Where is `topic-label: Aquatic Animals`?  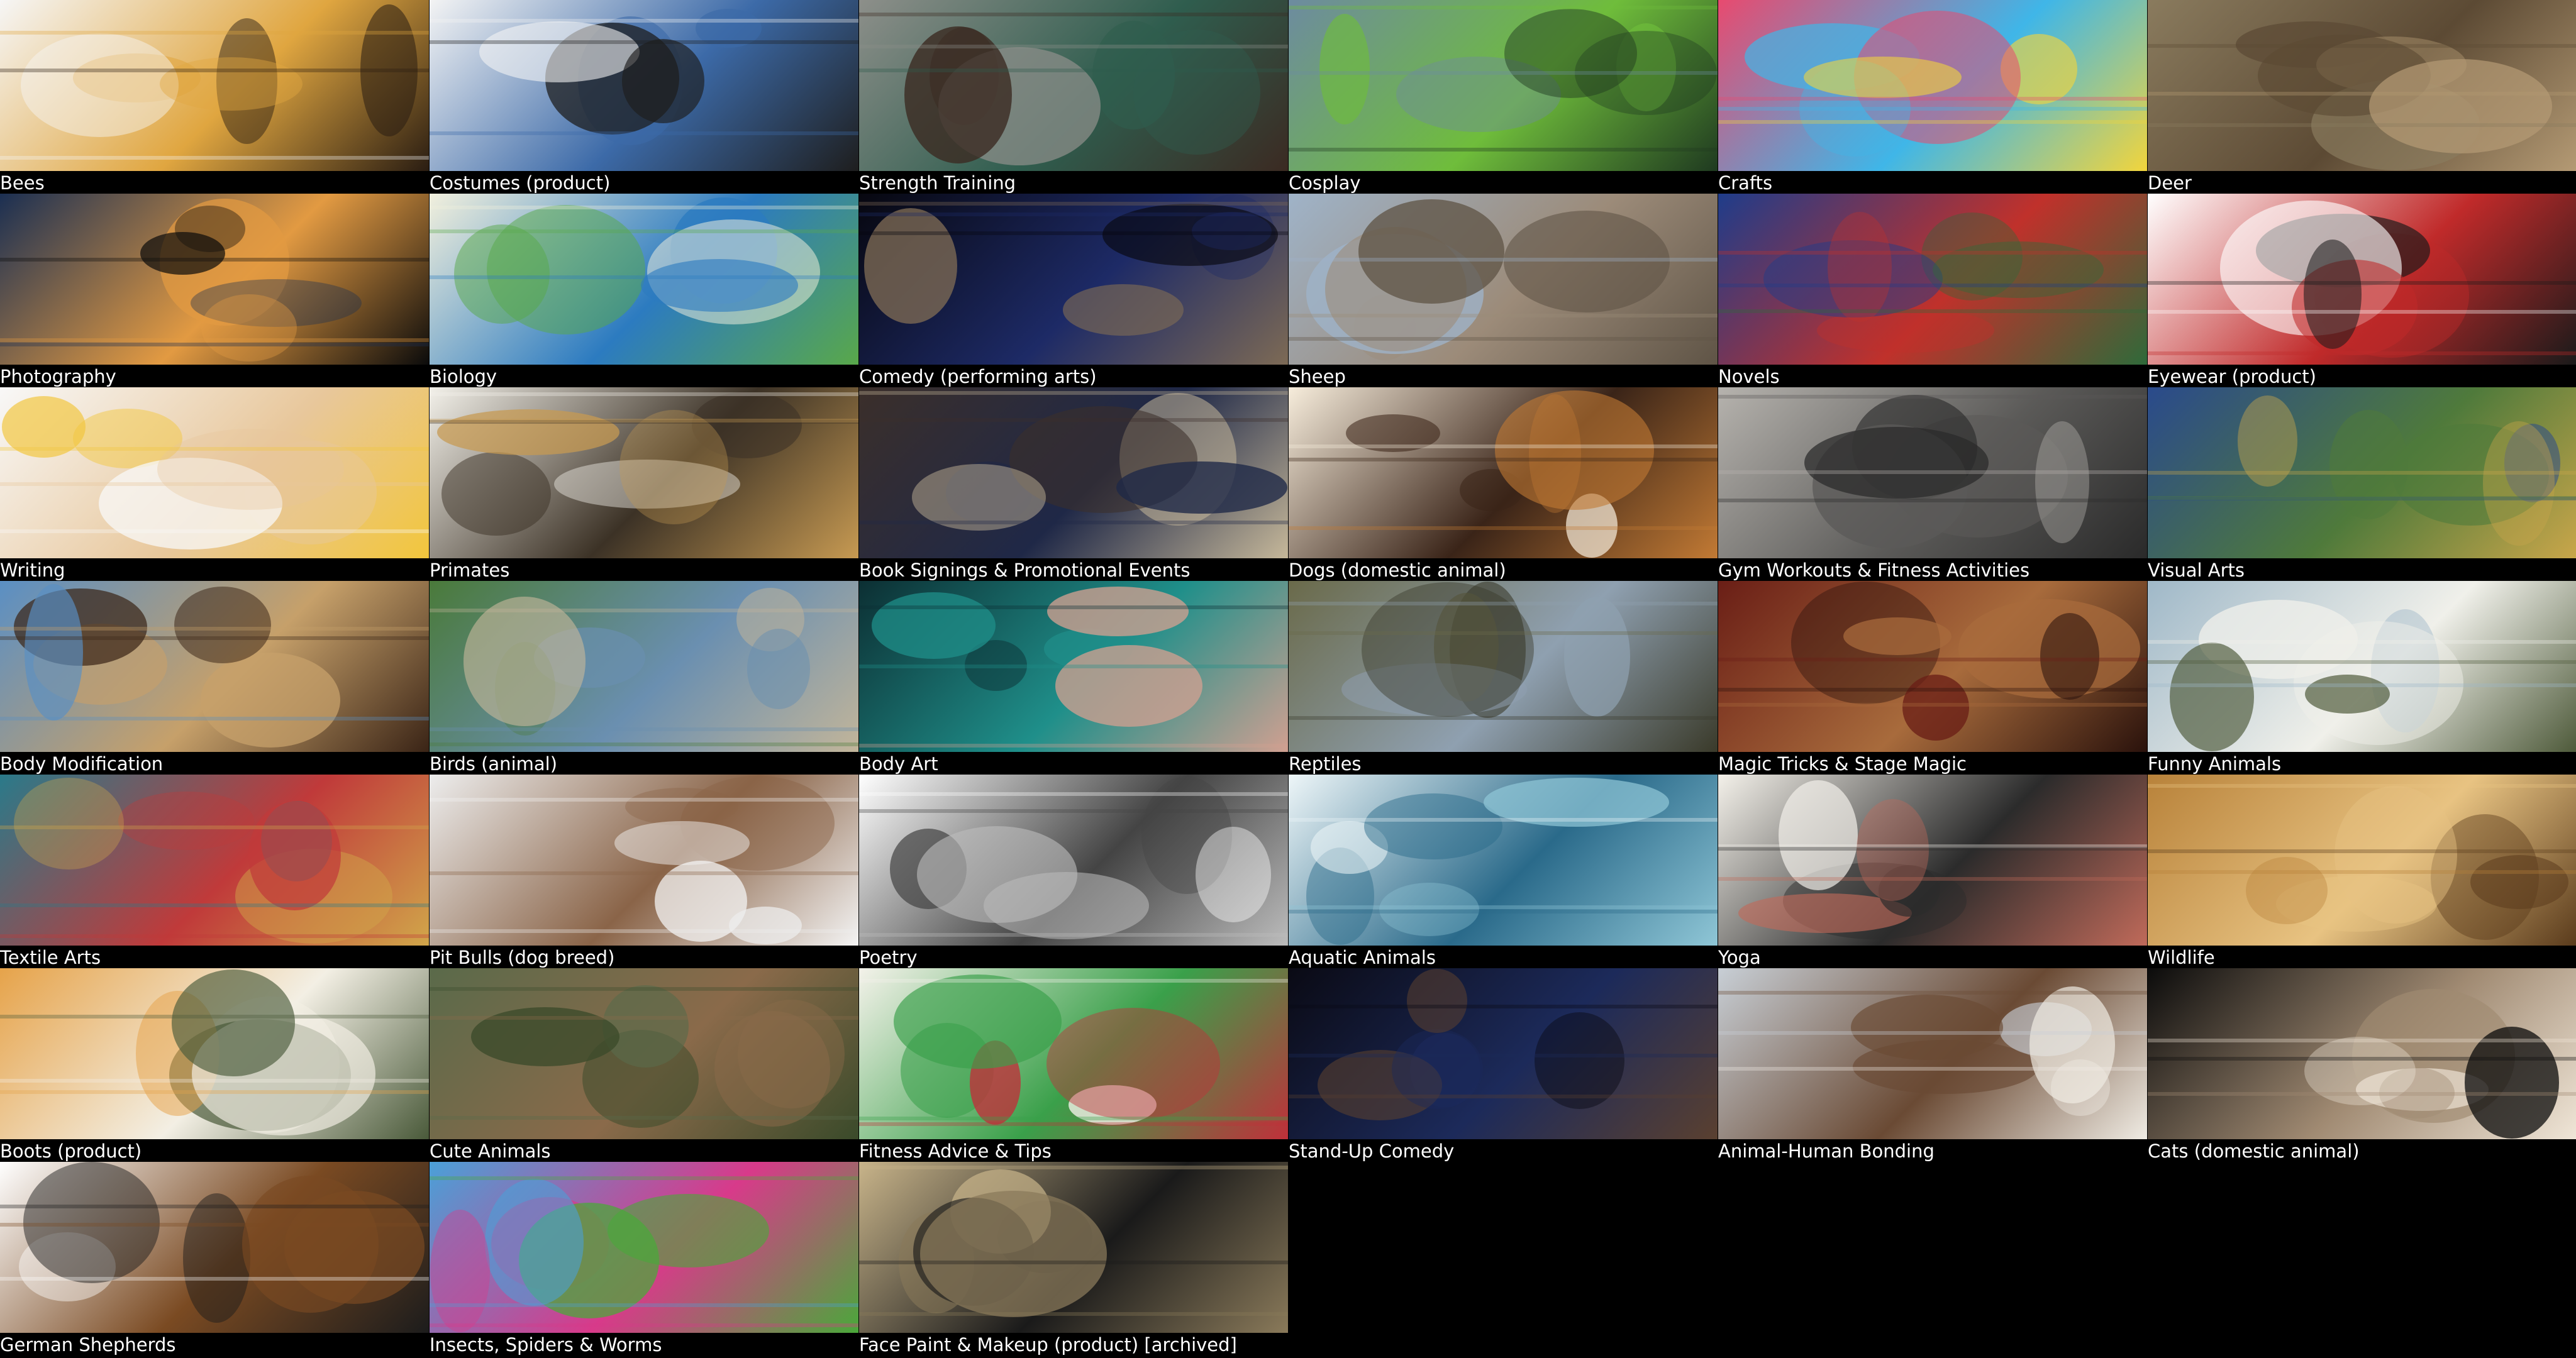
topic-label: Aquatic Animals is located at coordinates (1503, 957).